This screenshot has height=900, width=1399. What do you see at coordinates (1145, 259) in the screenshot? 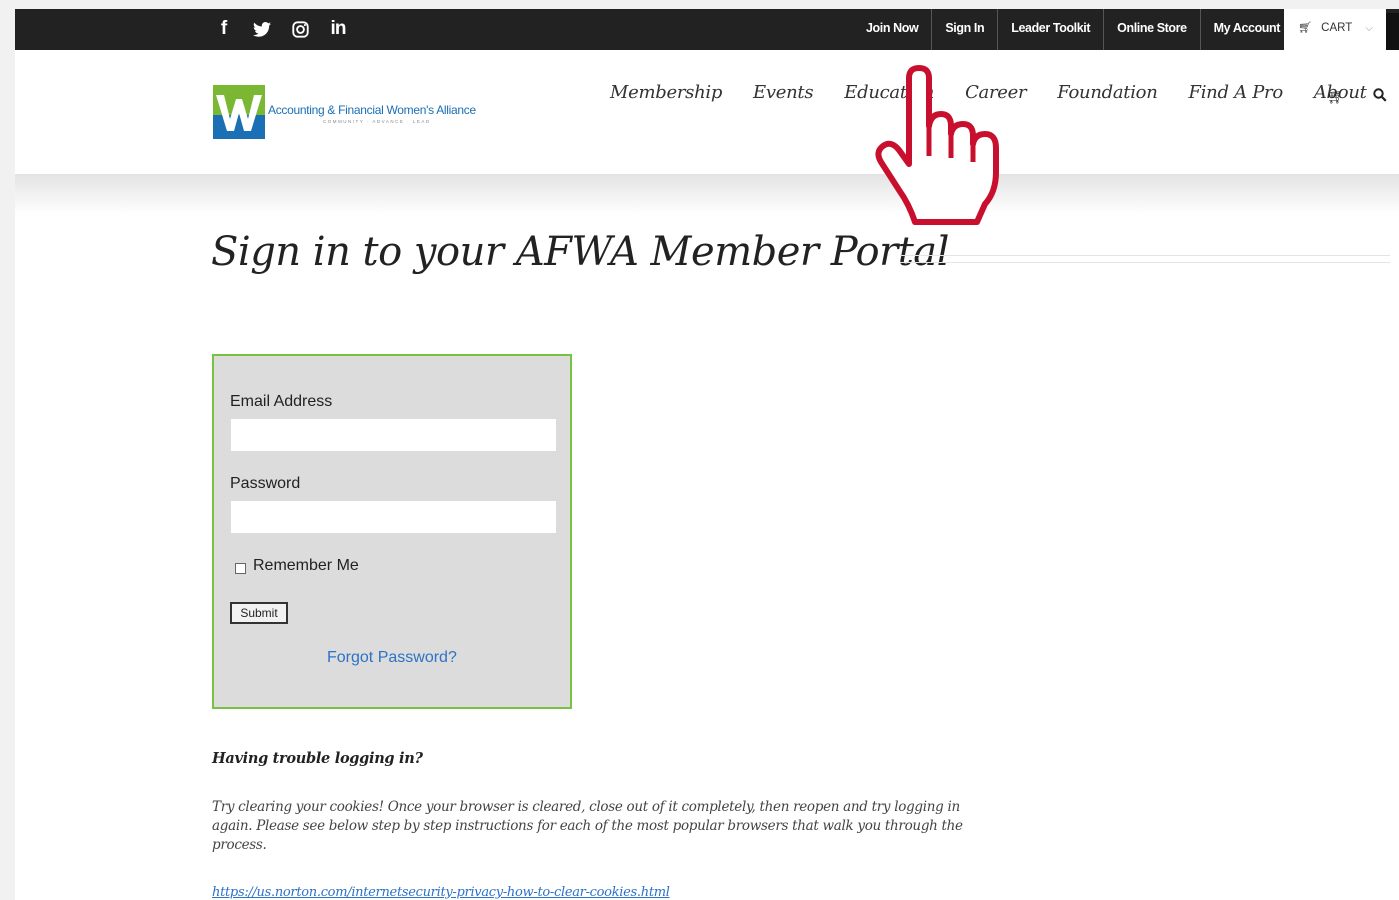
I see `title-separator` at bounding box center [1145, 259].